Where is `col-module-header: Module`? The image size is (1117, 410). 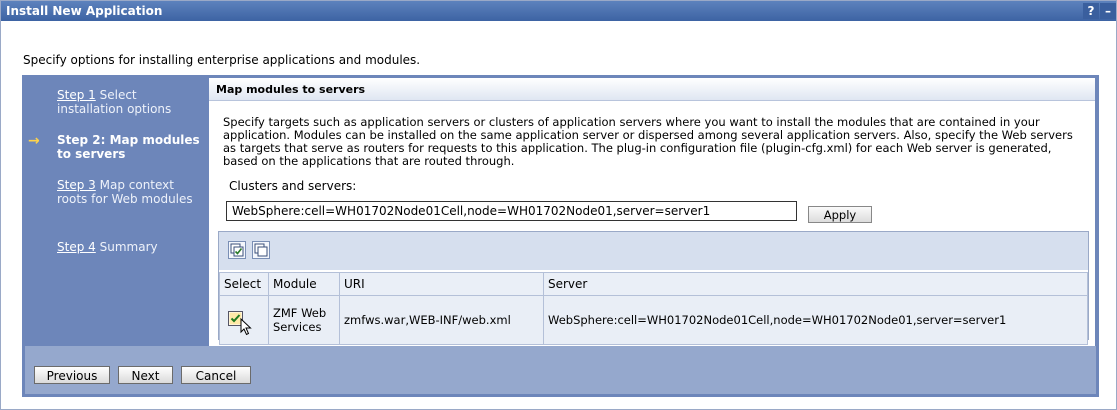 col-module-header: Module is located at coordinates (304, 284).